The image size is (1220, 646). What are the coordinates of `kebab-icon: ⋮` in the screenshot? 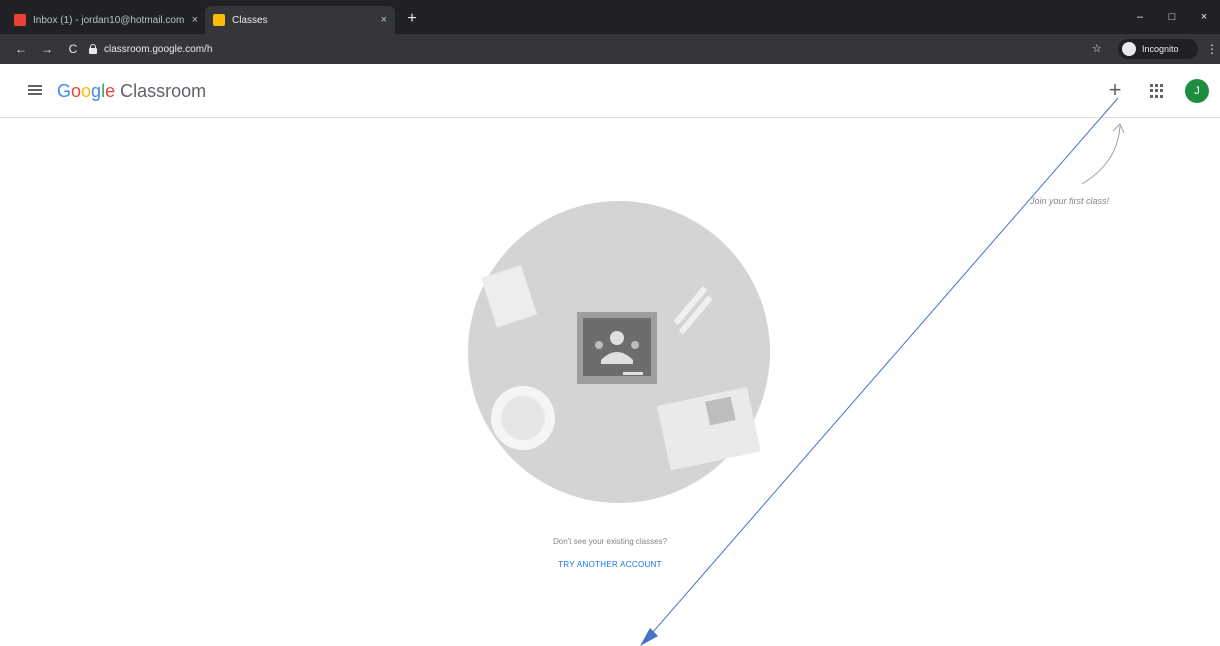 It's located at (1212, 49).